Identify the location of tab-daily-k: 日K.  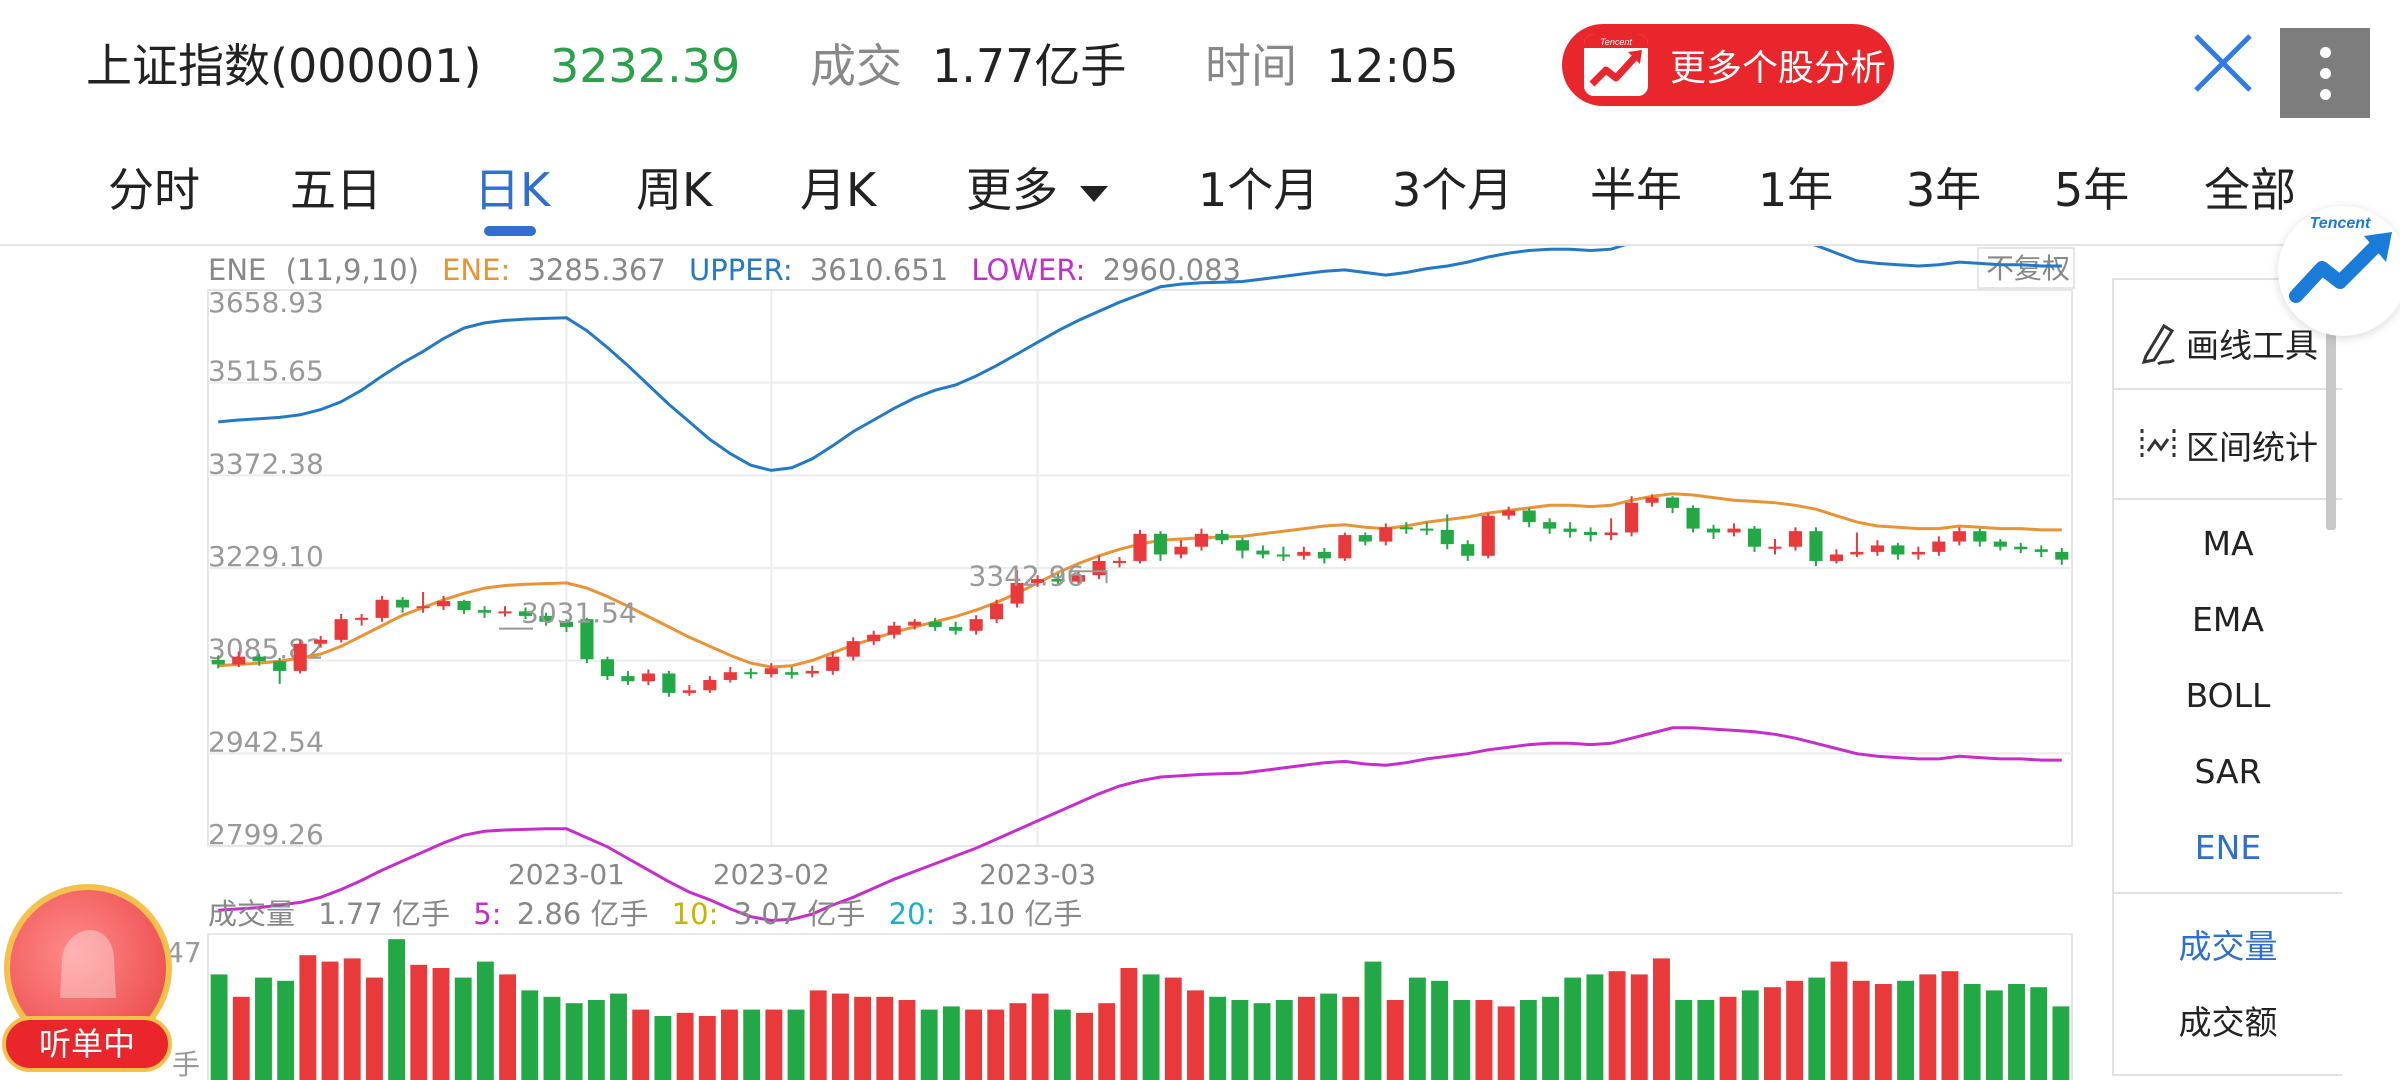
(512, 190).